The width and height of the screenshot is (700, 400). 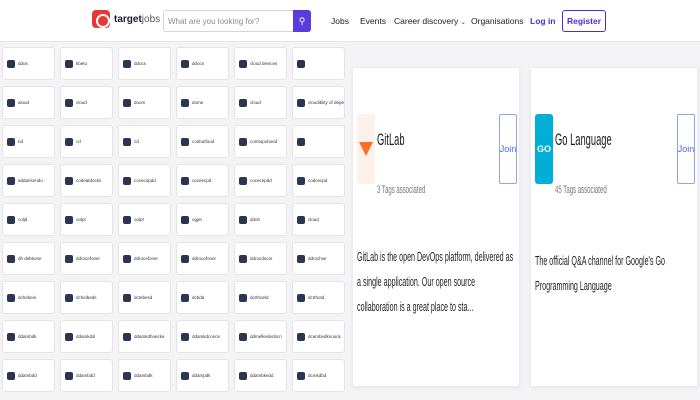 I want to click on tag-chip: kbetu, so click(x=86, y=63).